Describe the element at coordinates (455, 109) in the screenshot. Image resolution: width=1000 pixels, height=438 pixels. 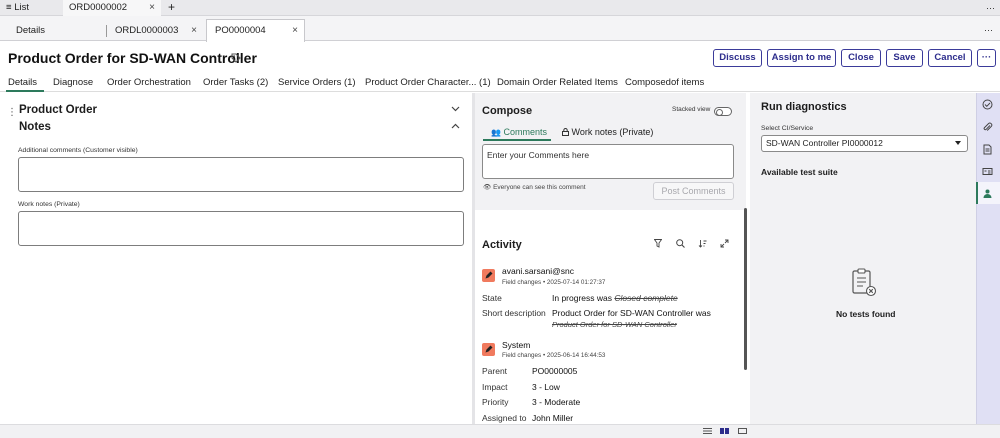
I see `chevron-down-icon` at that location.